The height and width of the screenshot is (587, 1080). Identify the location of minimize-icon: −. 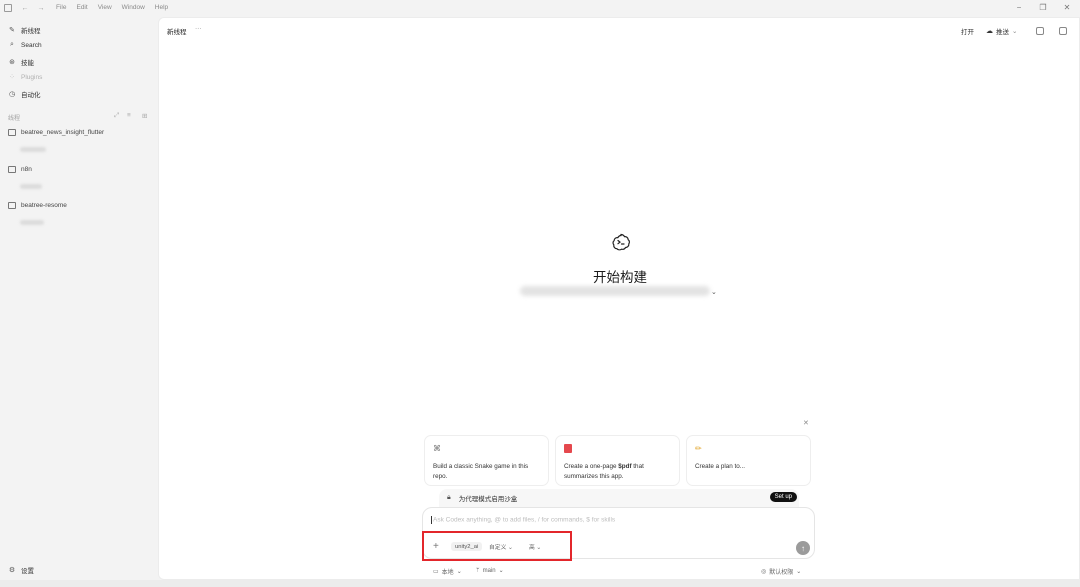
(1019, 7).